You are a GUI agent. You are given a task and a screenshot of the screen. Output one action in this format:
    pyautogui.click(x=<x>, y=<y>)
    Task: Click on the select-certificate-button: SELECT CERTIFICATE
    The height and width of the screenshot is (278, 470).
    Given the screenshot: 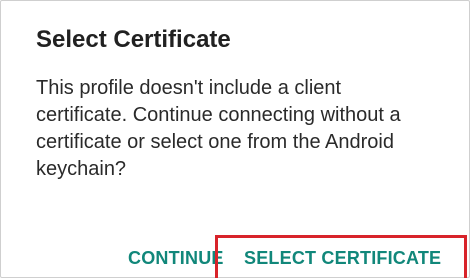 What is the action you would take?
    pyautogui.click(x=341, y=256)
    